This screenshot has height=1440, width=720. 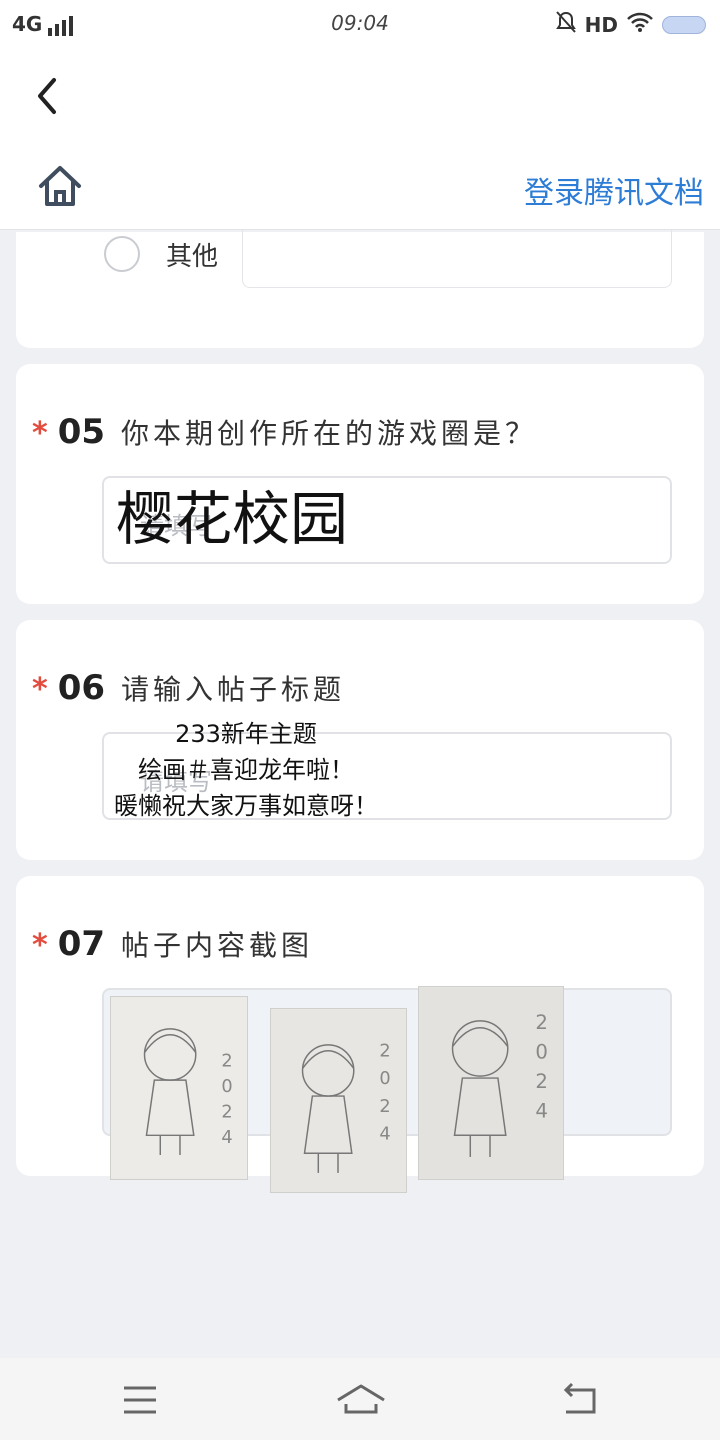 I want to click on home-nav-button, so click(x=361, y=1400).